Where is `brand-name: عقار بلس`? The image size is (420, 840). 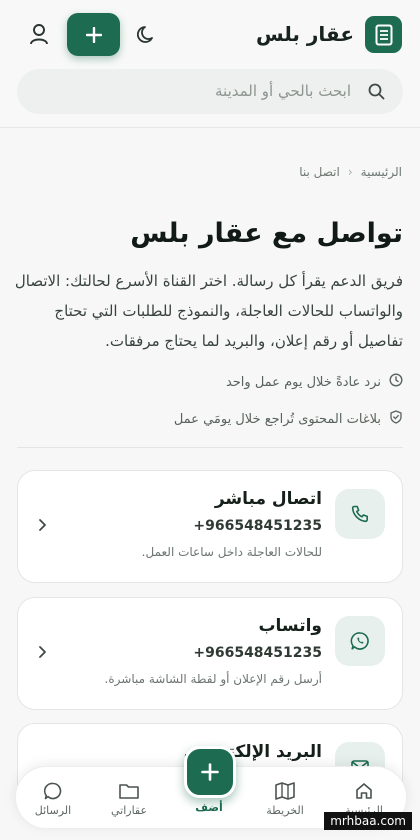
brand-name: عقار بلس is located at coordinates (305, 34).